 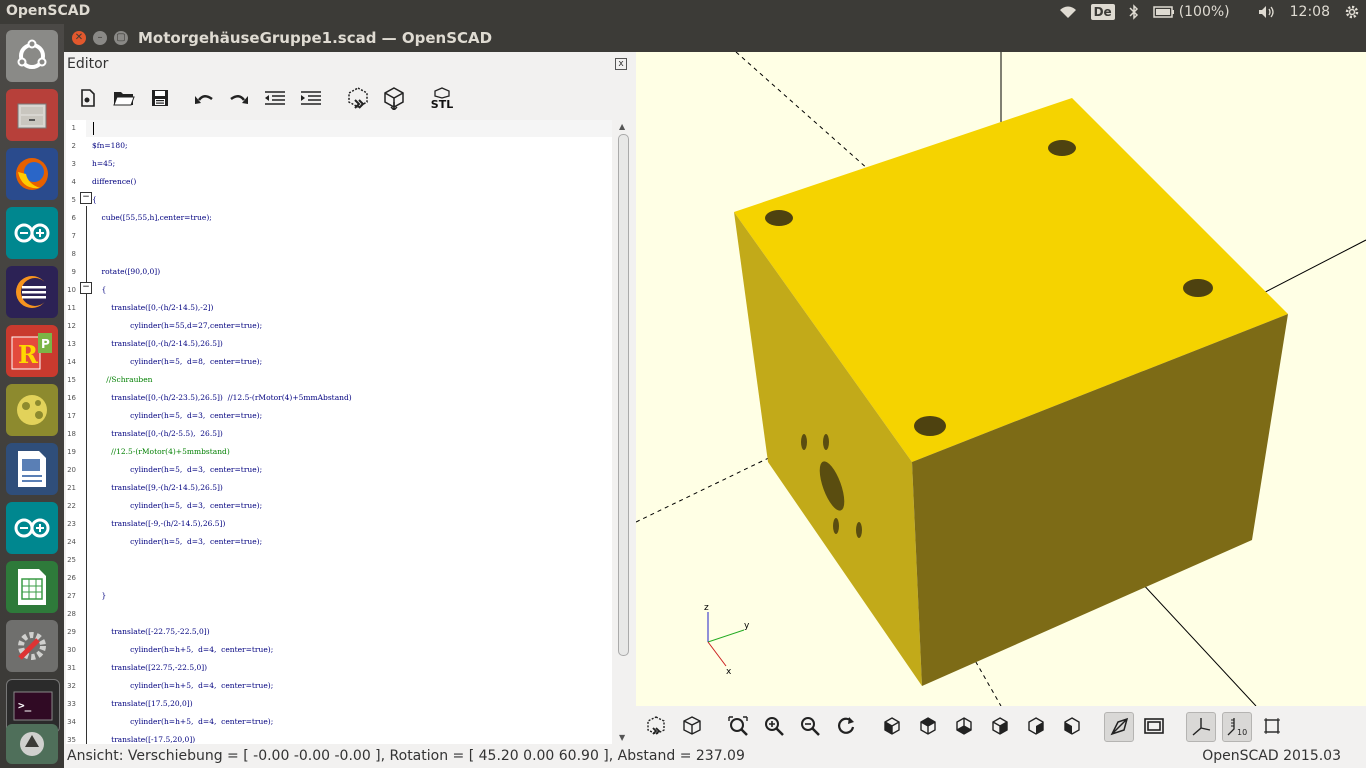 What do you see at coordinates (157, 343) in the screenshot?
I see `code-line: translate([0,-(h/2-14.5),26.5])` at bounding box center [157, 343].